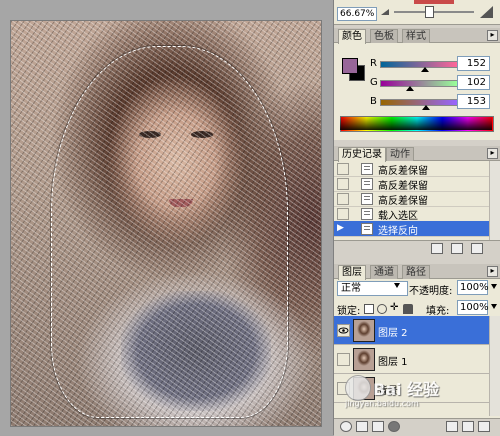 The image size is (500, 436). What do you see at coordinates (437, 248) in the screenshot?
I see `new-document-from-state-icon` at bounding box center [437, 248].